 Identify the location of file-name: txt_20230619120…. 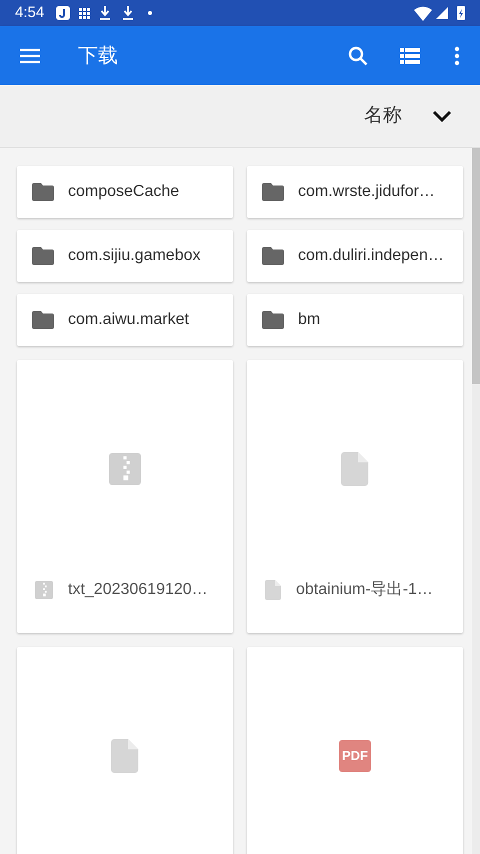
(138, 590).